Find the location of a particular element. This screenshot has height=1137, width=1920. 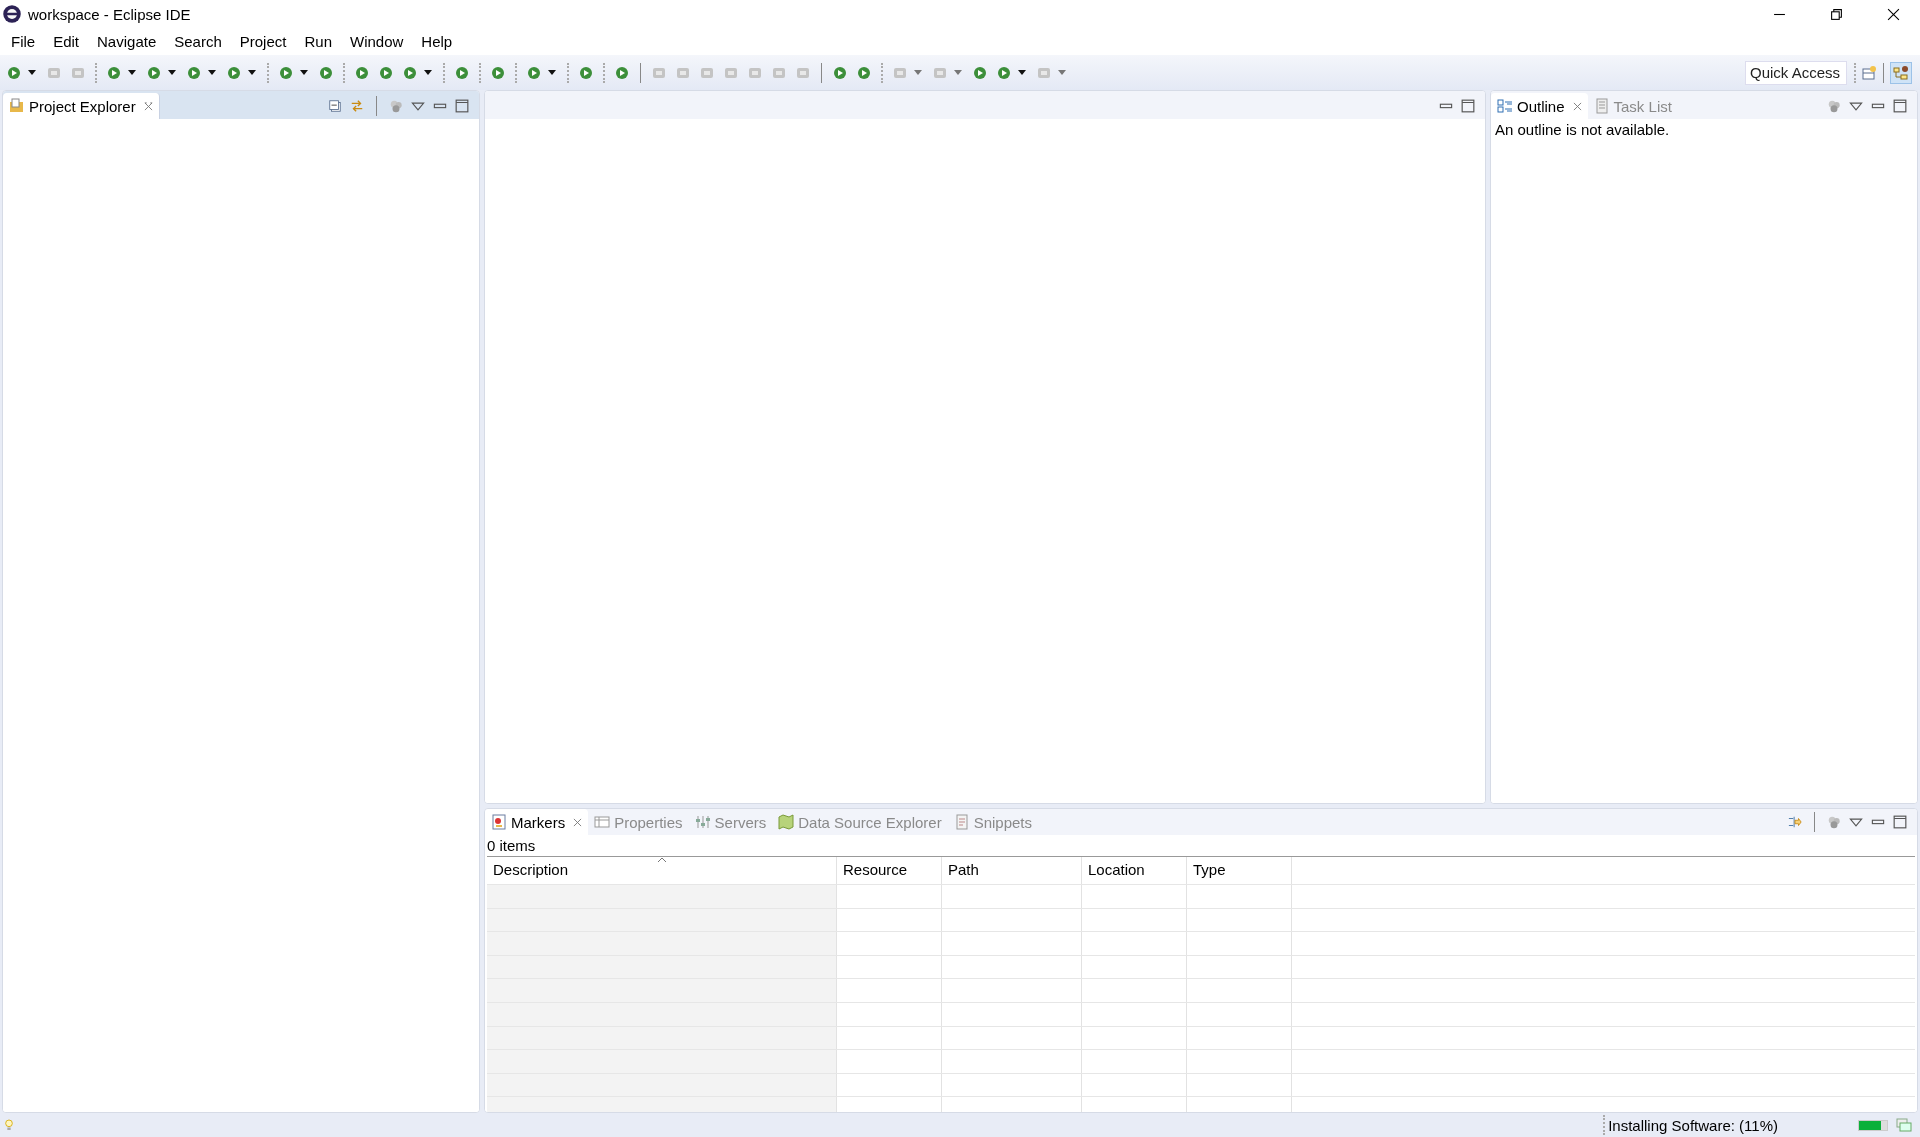

sort-caret-icon is located at coordinates (662, 860).